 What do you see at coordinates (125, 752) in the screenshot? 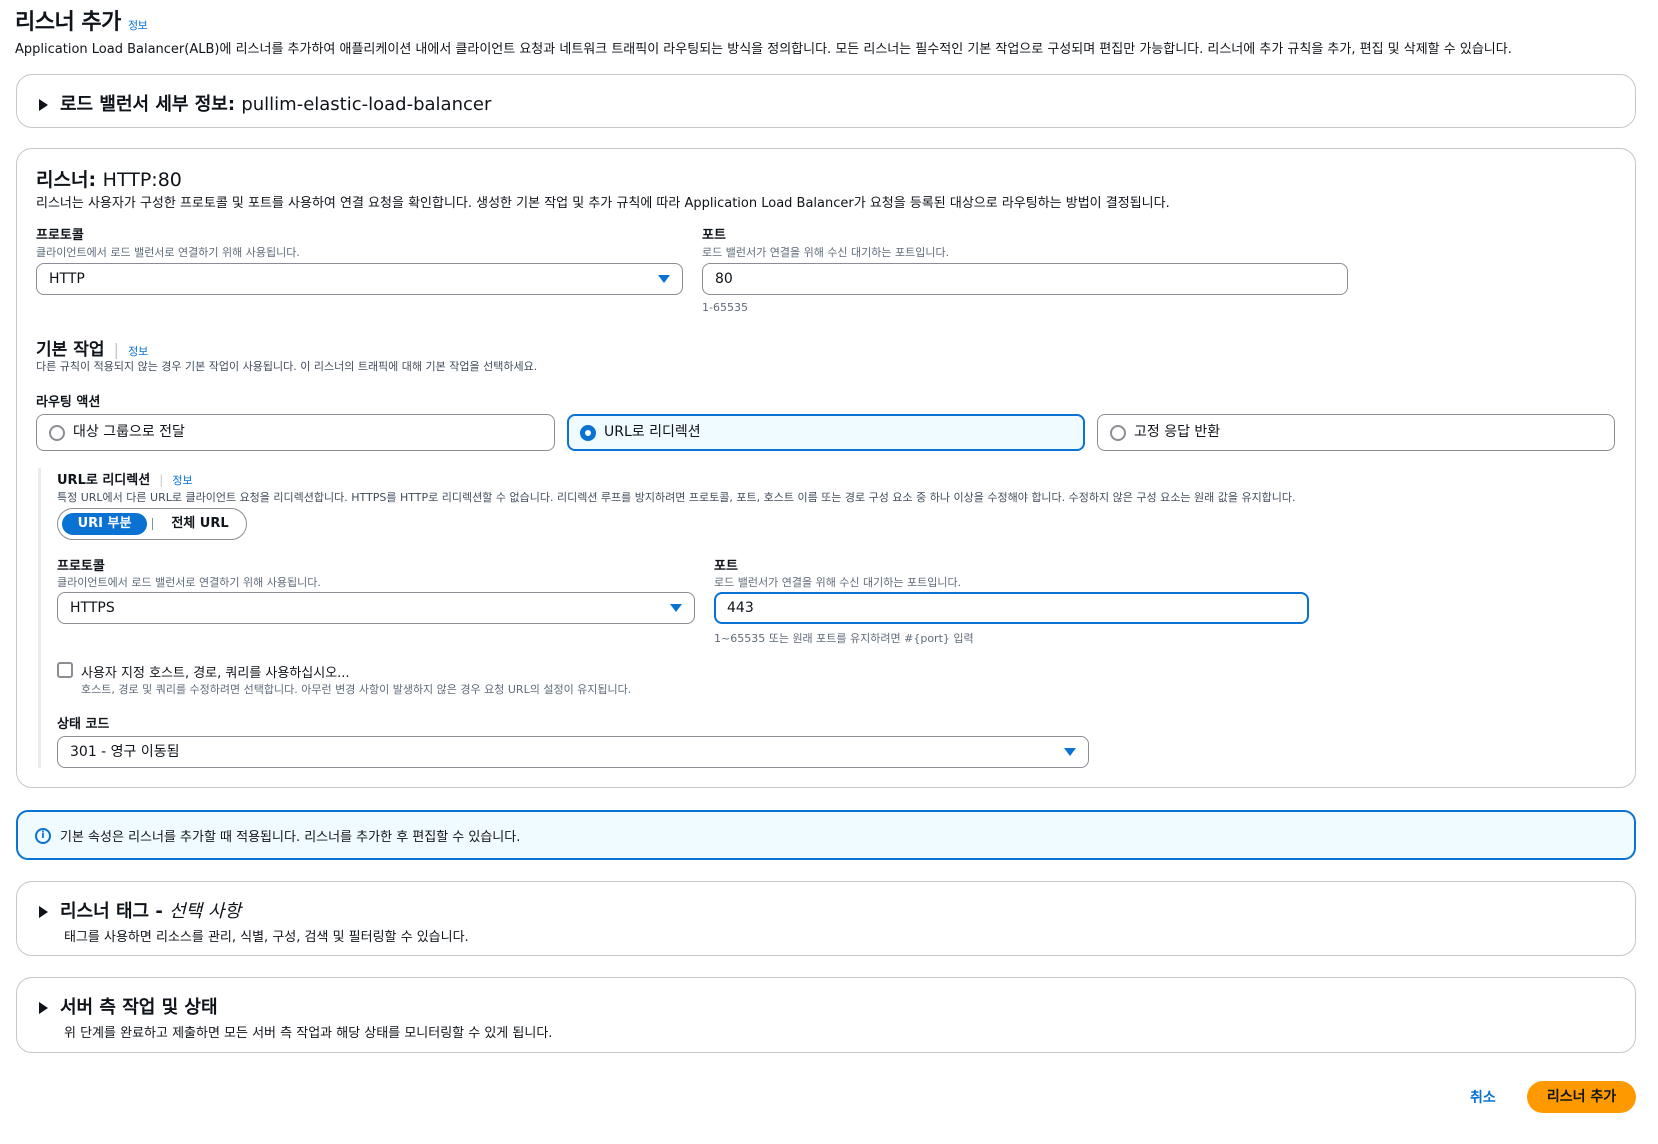
I see `status-code-value: 301 - 영구 이동됨` at bounding box center [125, 752].